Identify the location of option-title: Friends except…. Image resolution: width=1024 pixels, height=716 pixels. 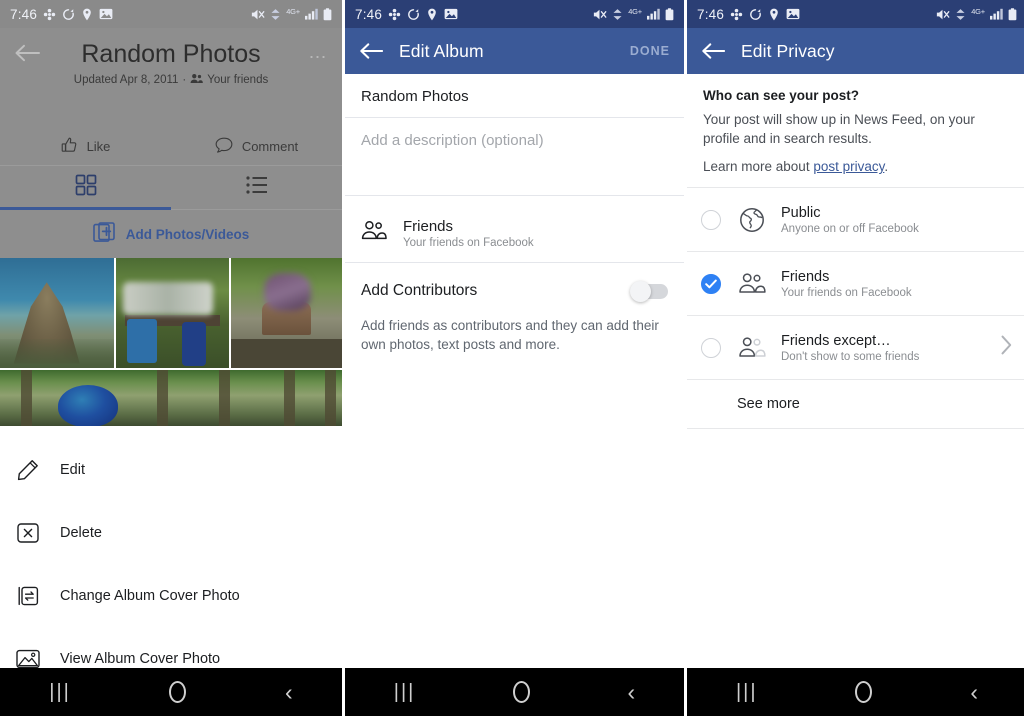
(836, 340).